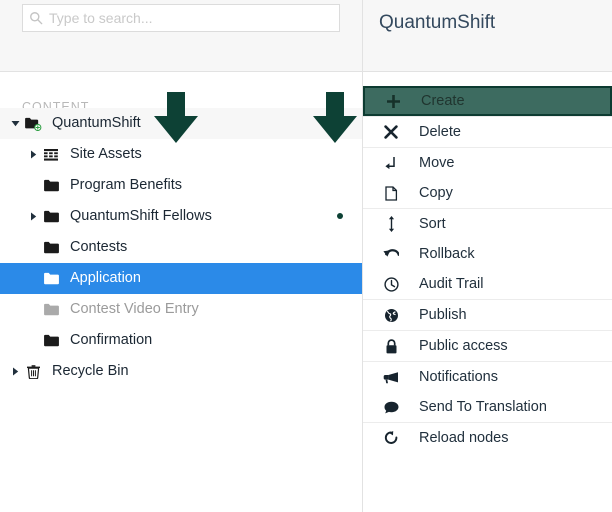 Image resolution: width=612 pixels, height=512 pixels. What do you see at coordinates (451, 283) in the screenshot?
I see `menu-item-label: Audit Trail` at bounding box center [451, 283].